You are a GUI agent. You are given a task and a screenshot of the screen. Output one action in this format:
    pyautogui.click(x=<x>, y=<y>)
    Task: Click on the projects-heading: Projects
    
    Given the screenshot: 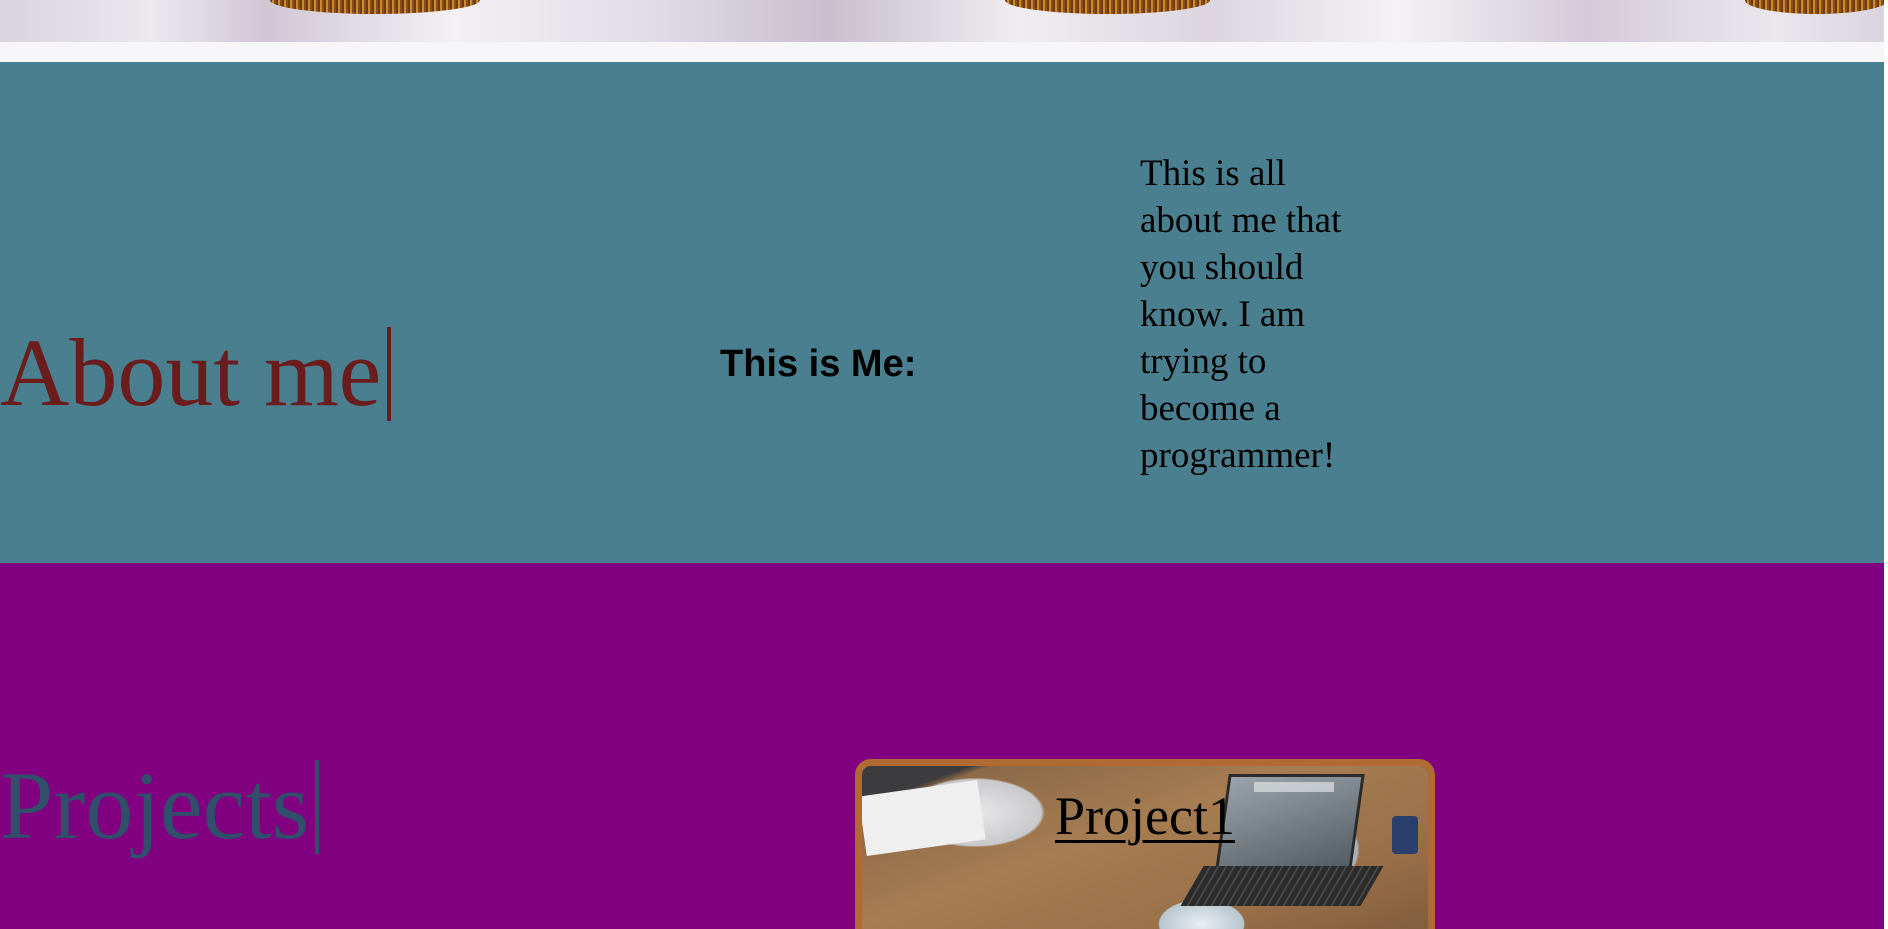 What is the action you would take?
    pyautogui.click(x=160, y=806)
    